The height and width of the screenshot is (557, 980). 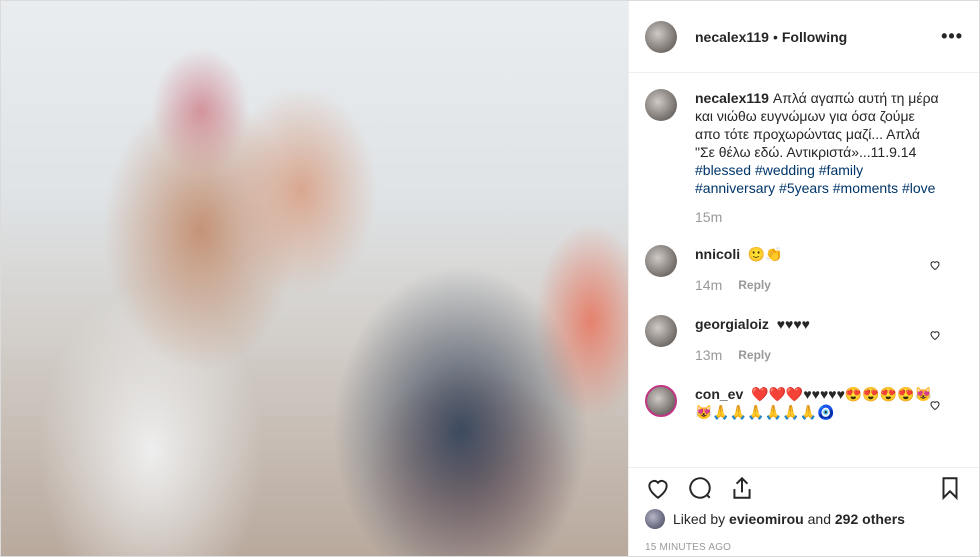 What do you see at coordinates (742, 488) in the screenshot?
I see `share-icon` at bounding box center [742, 488].